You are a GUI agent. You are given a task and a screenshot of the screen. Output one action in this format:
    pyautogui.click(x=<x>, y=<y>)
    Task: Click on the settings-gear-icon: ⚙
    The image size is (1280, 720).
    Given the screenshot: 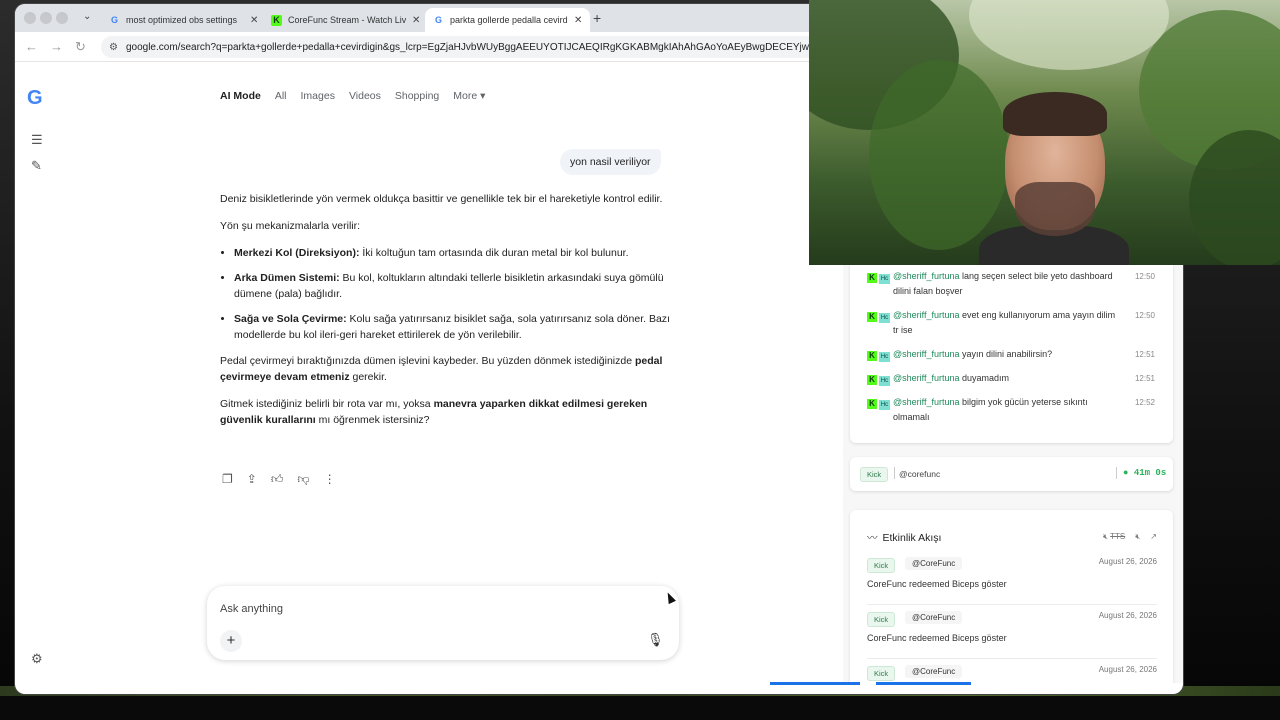 What is the action you would take?
    pyautogui.click(x=37, y=659)
    